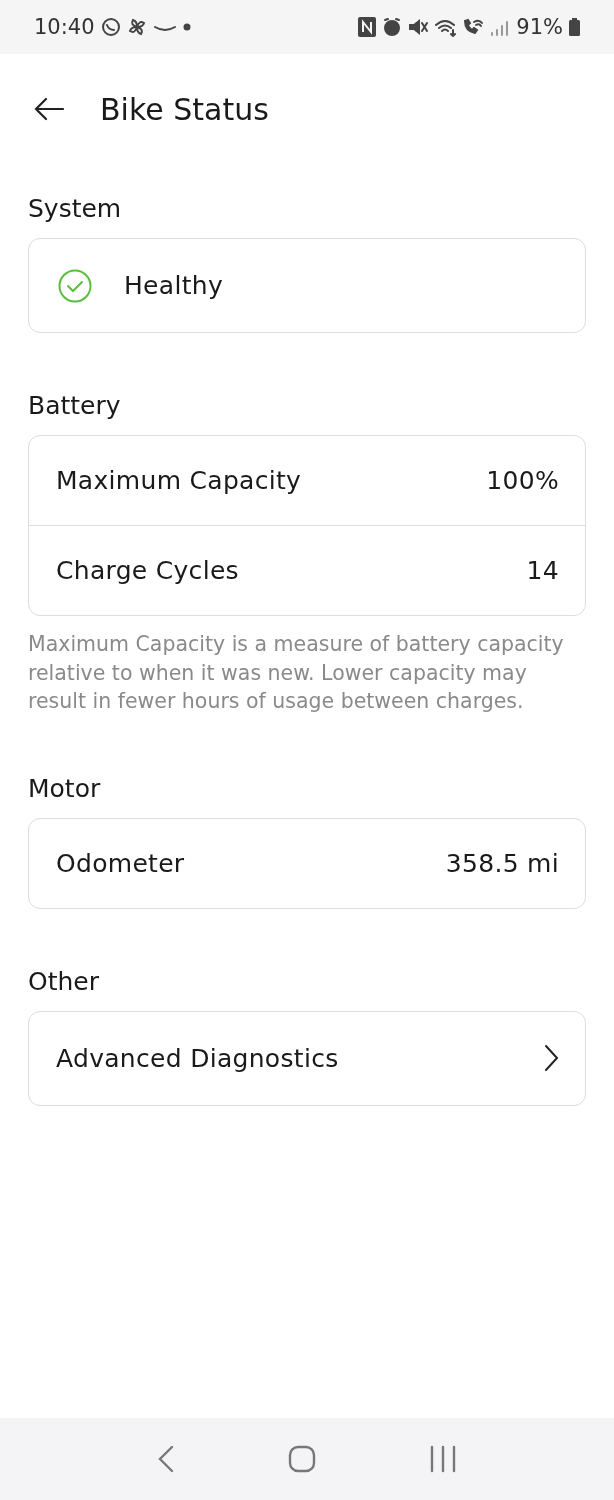 Image resolution: width=614 pixels, height=1500 pixels. I want to click on back-arrow-icon, so click(49, 109).